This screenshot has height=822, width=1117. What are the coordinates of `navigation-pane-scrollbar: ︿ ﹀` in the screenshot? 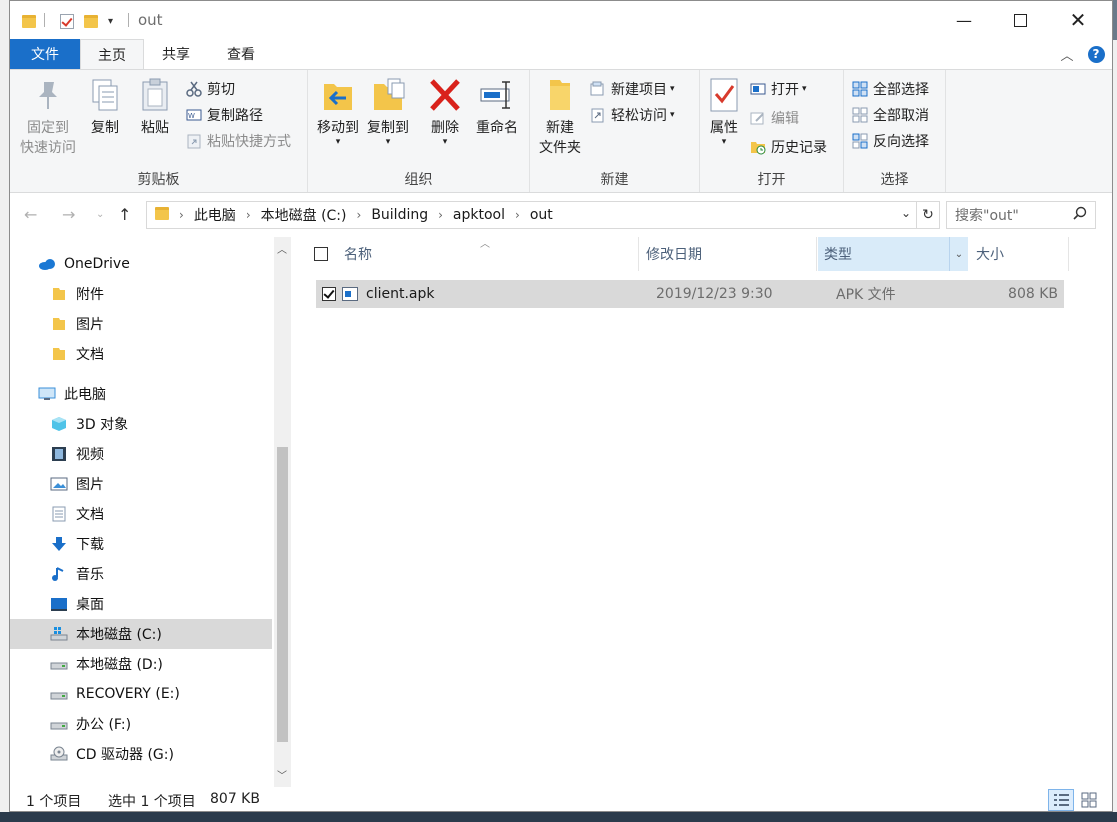 It's located at (282, 512).